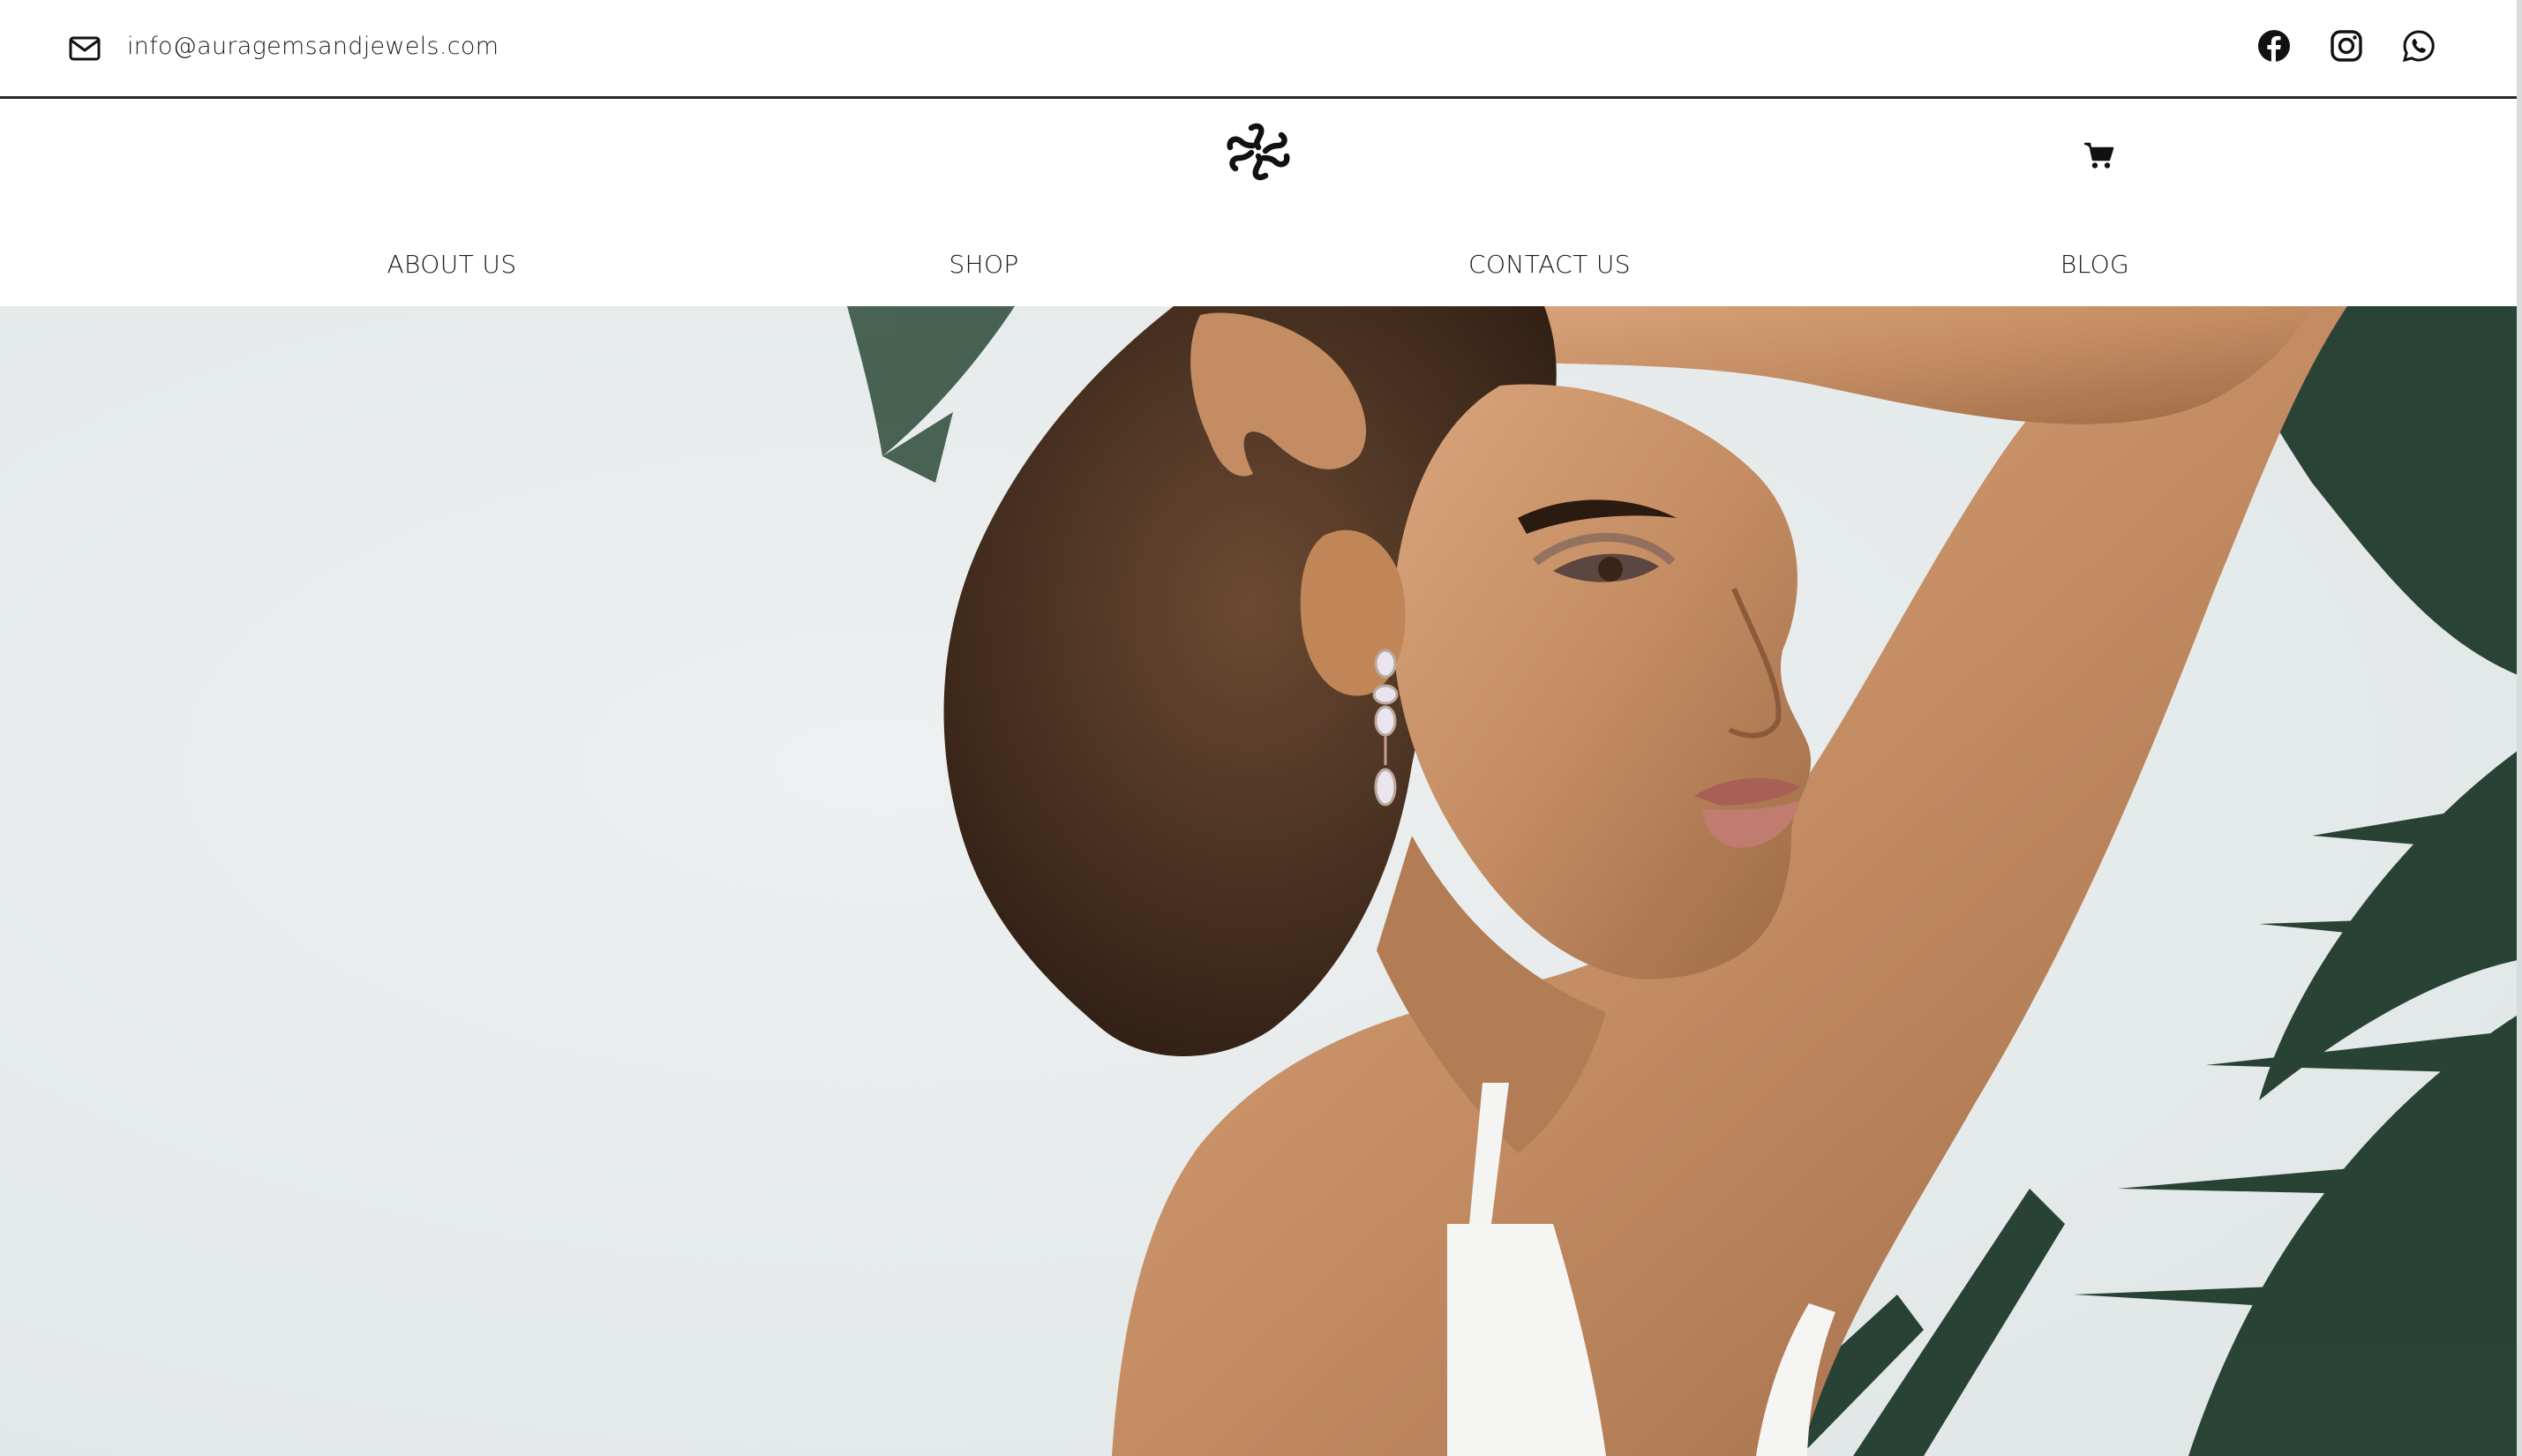 The image size is (2522, 1456). I want to click on nav-item-contact-us: CONTACT US, so click(1549, 264).